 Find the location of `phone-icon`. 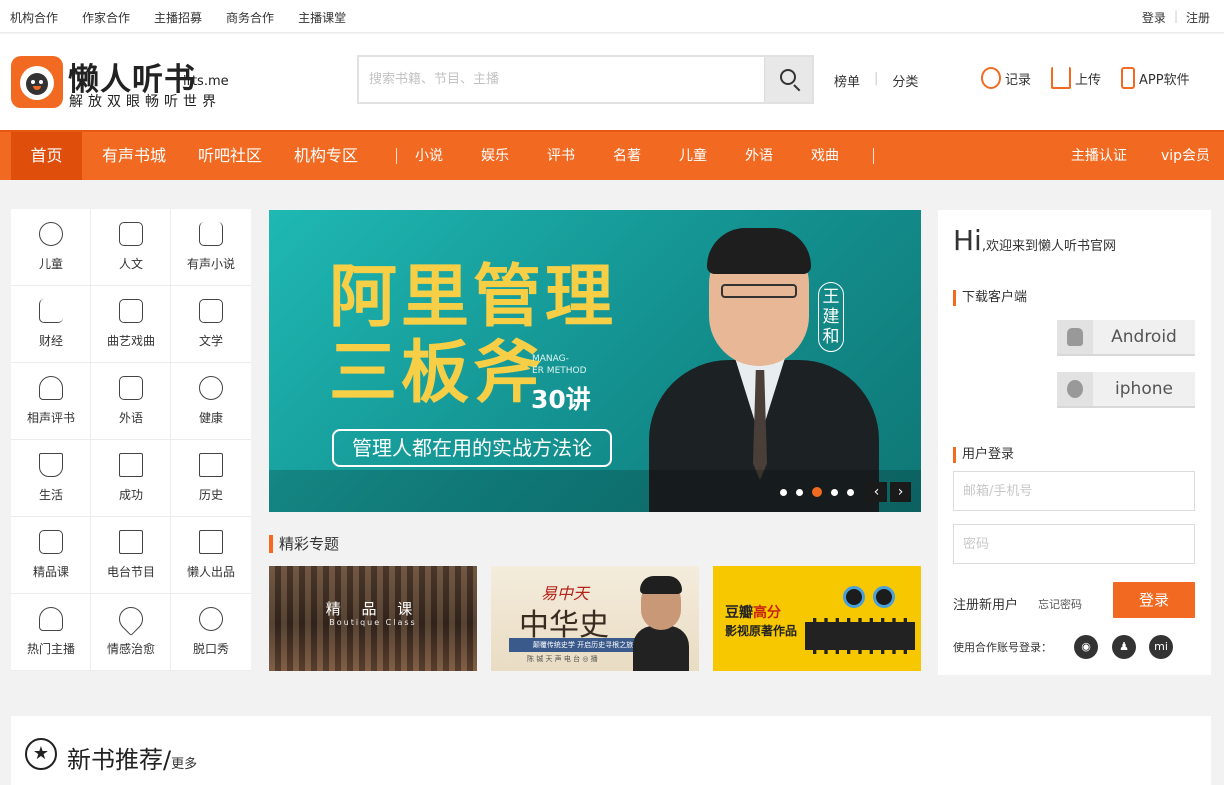

phone-icon is located at coordinates (1128, 78).